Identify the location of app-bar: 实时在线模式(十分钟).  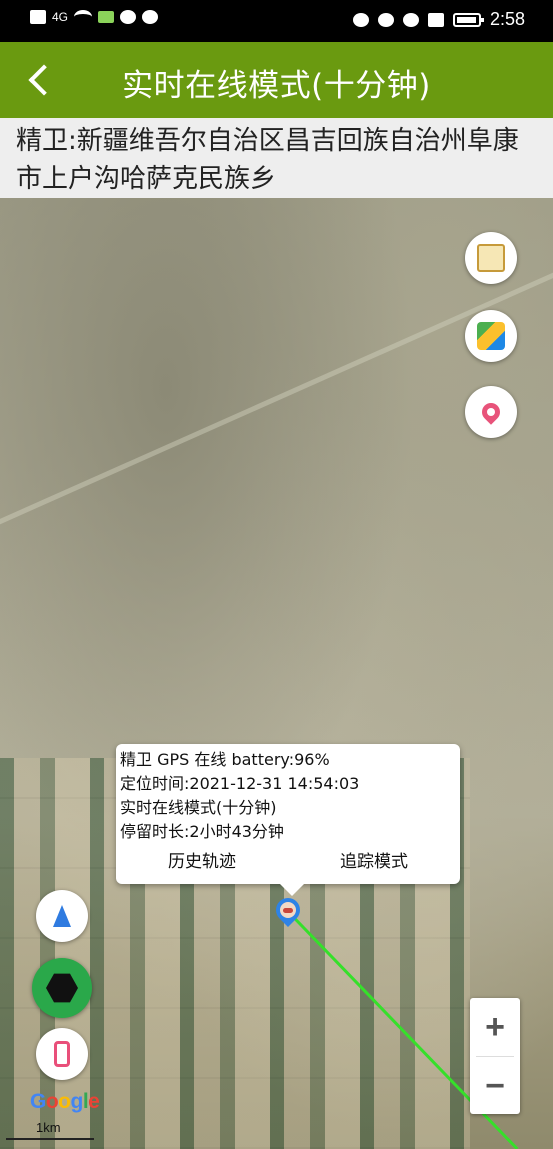
(276, 80).